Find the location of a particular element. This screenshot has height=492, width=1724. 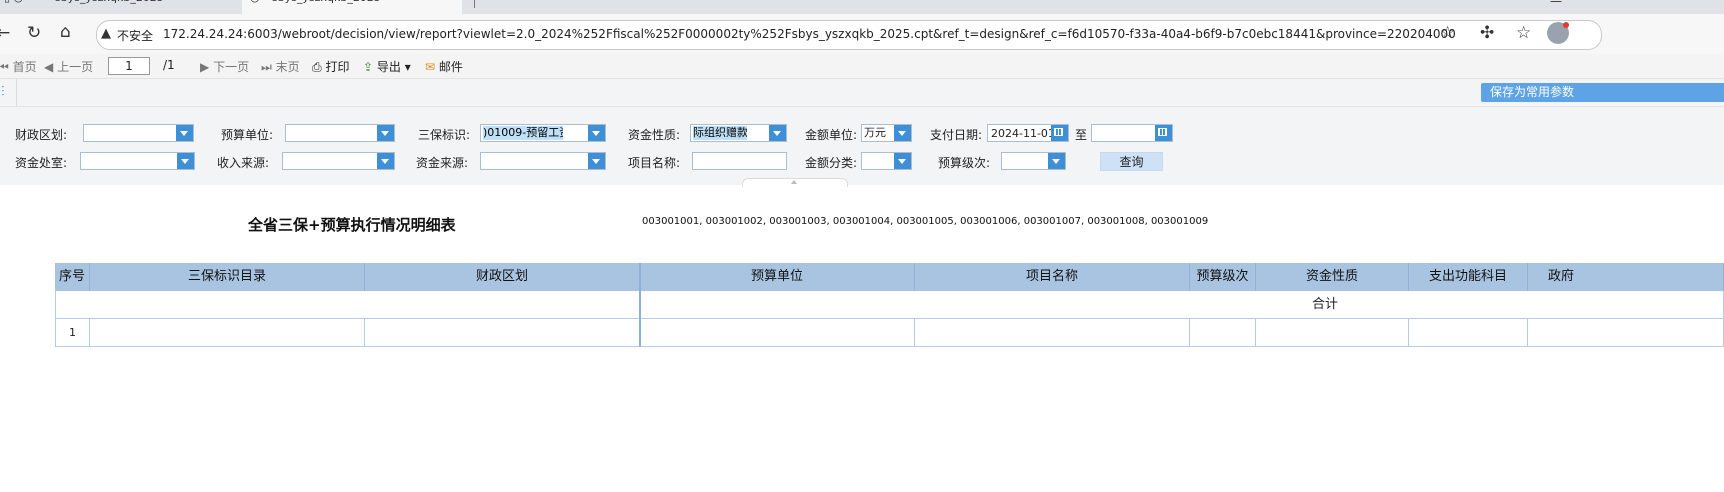

mail-button: ✉ 邮件 is located at coordinates (444, 66).